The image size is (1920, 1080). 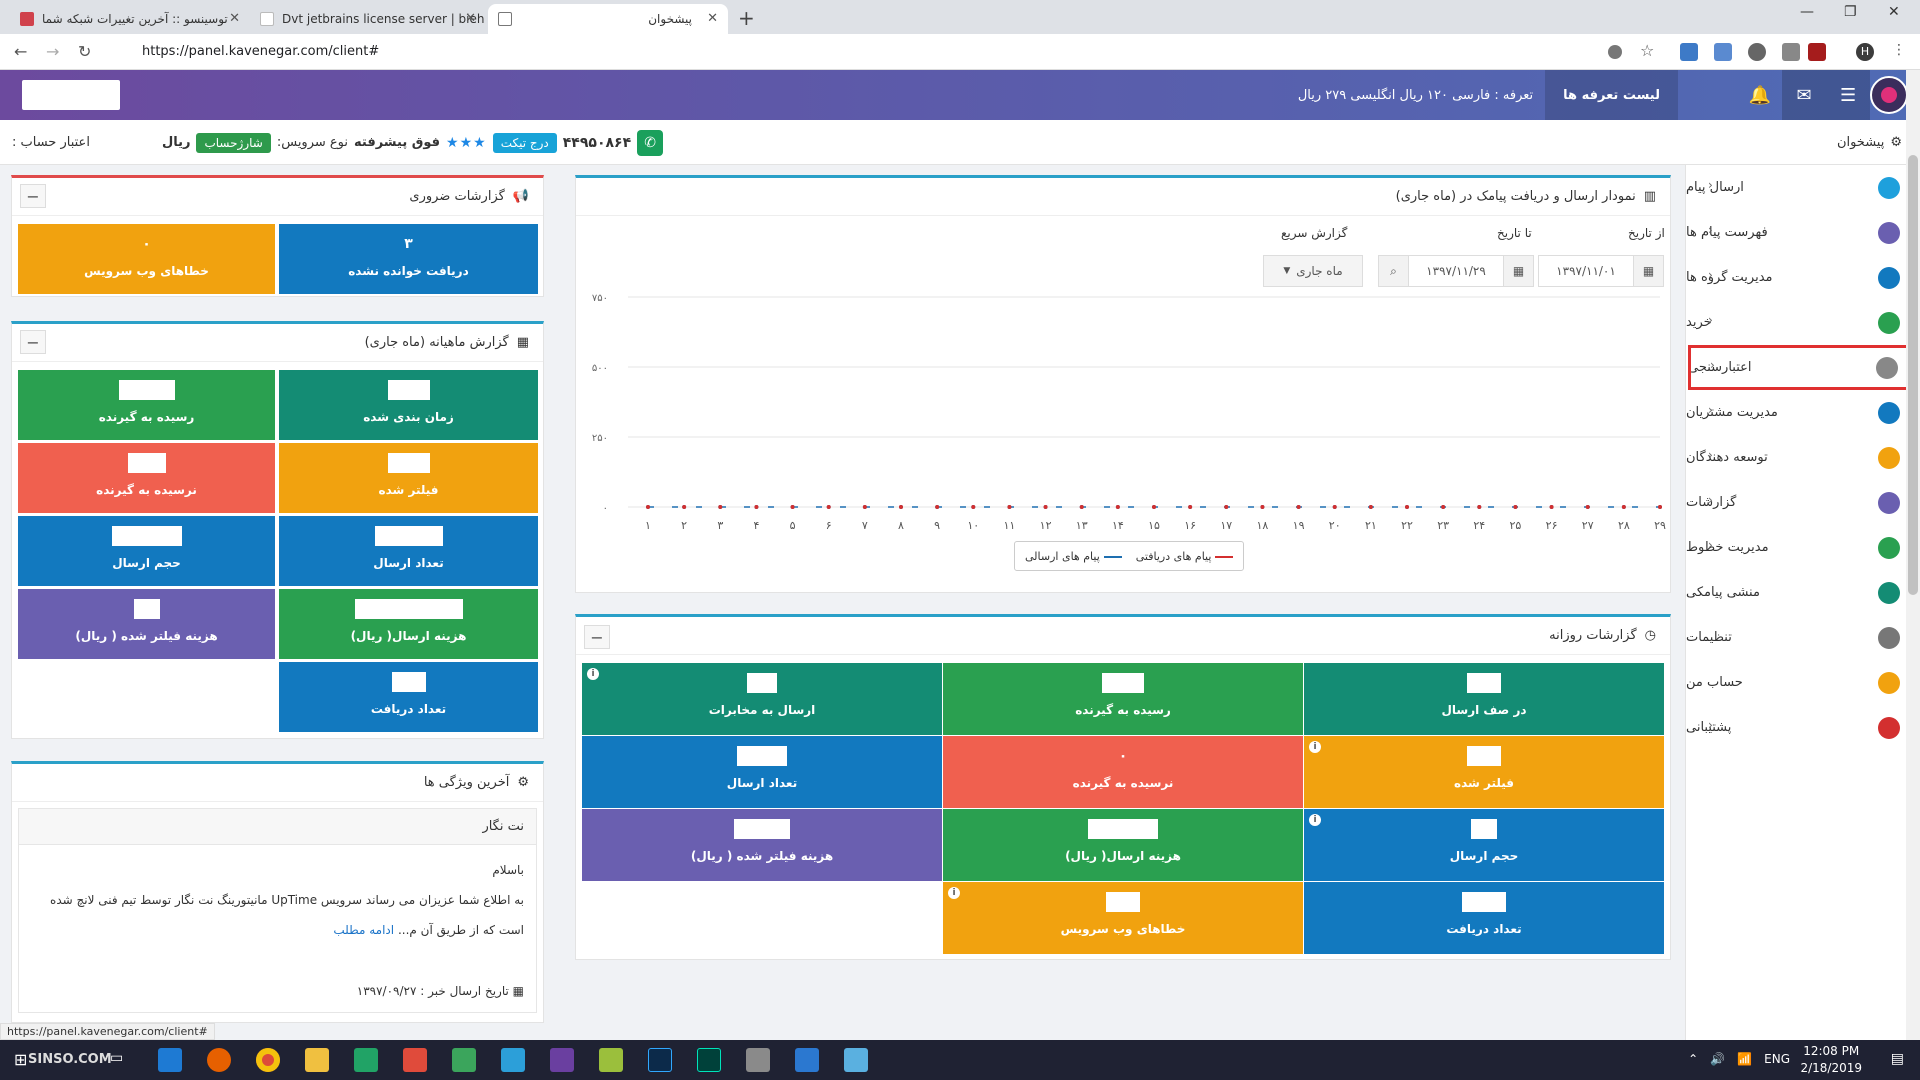 I want to click on audition-icon, so click(x=709, y=1060).